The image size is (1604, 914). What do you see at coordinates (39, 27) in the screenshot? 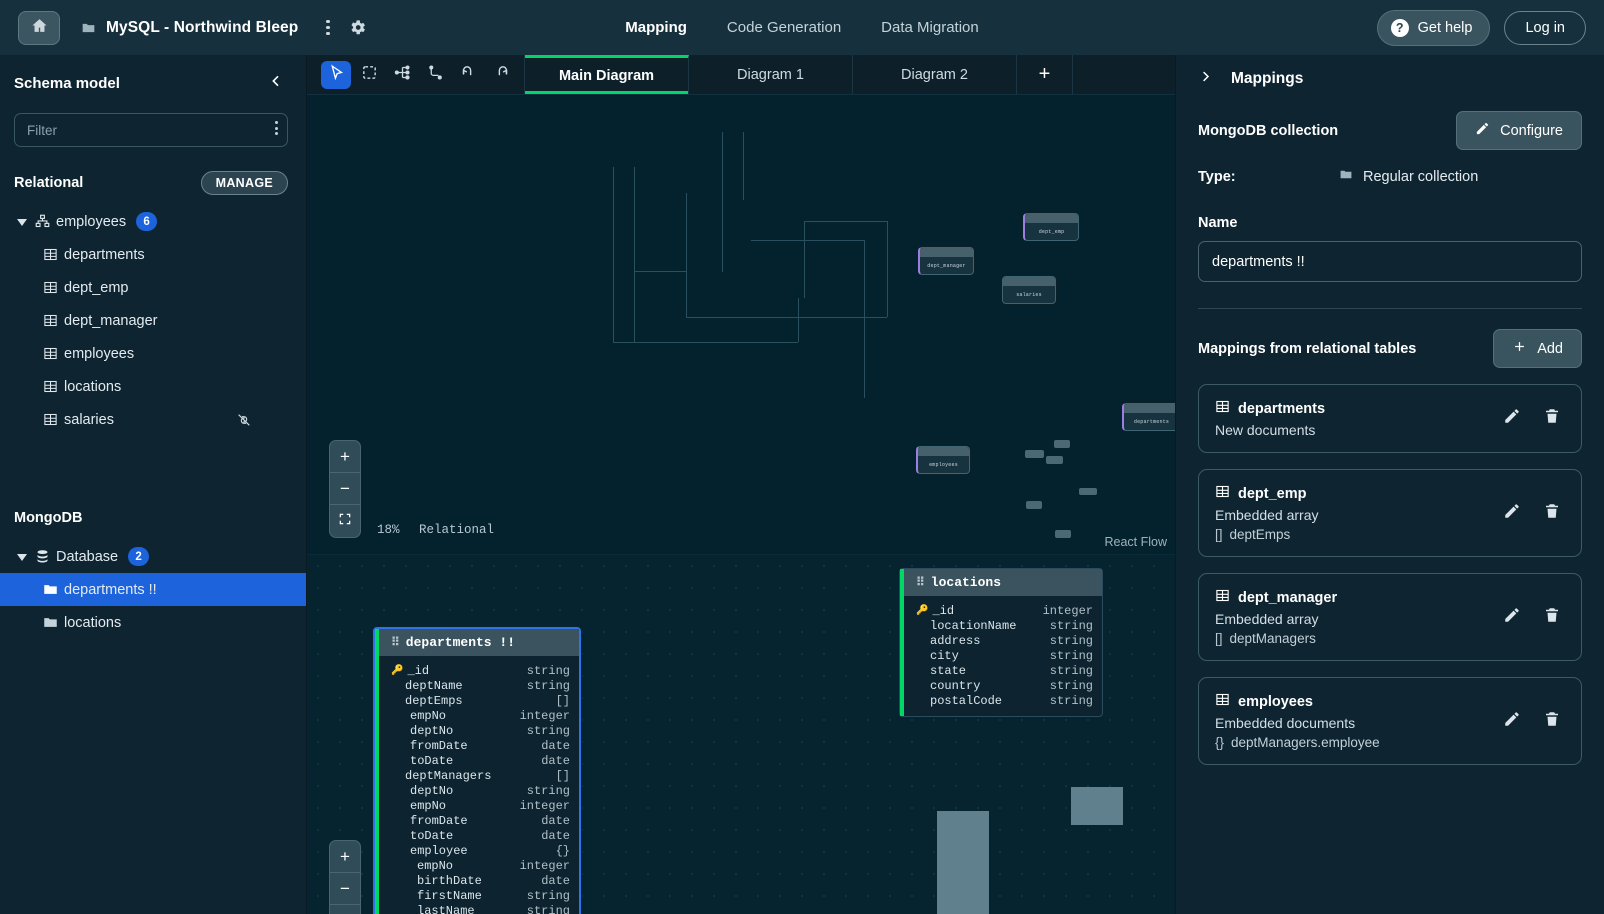
I see `home-button` at bounding box center [39, 27].